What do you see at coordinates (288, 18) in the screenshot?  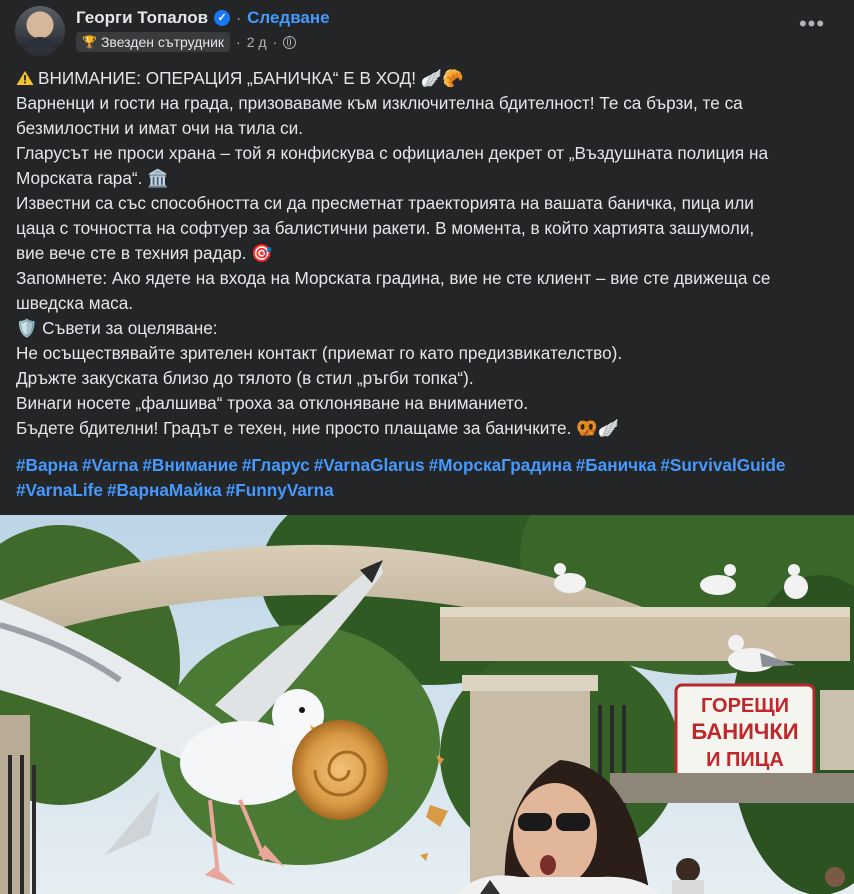 I see `follow-button: Следване` at bounding box center [288, 18].